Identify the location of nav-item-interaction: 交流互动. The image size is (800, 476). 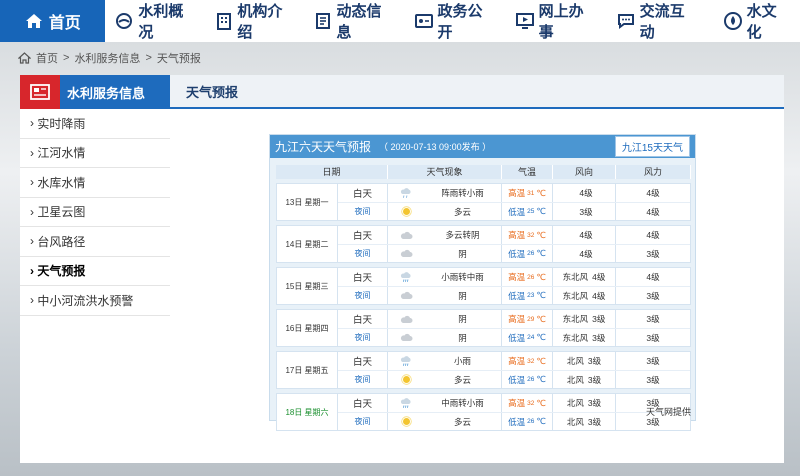
(657, 21).